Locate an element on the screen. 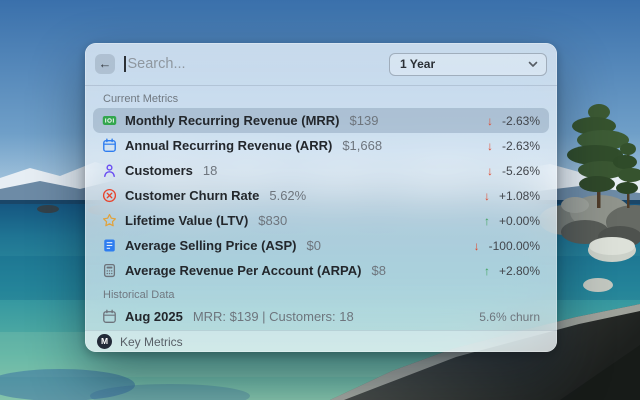 This screenshot has height=400, width=640. period-dropdown-value: 1 Year is located at coordinates (418, 64).